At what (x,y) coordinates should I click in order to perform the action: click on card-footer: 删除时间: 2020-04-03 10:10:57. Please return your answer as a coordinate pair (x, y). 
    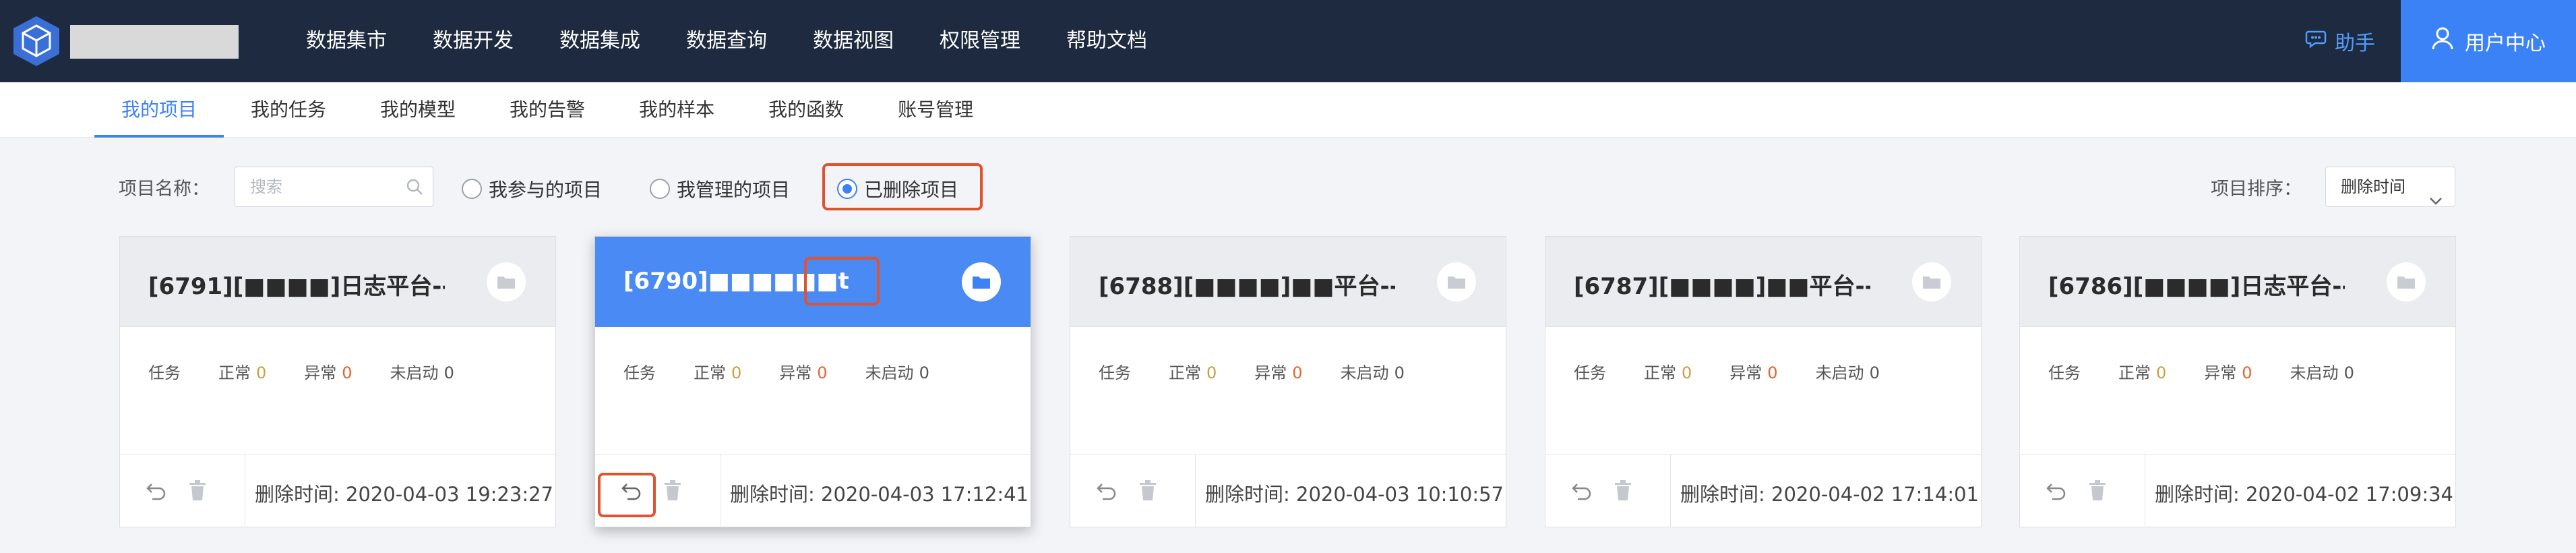
    Looking at the image, I should click on (1288, 490).